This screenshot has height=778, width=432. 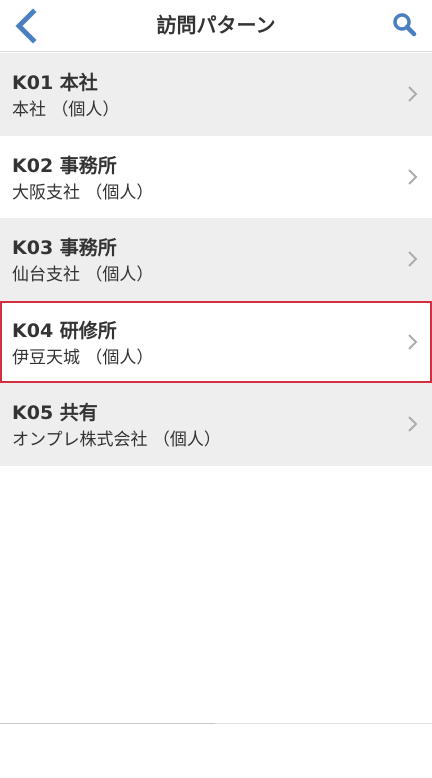 I want to click on item-title: K04 研修所, so click(x=64, y=330).